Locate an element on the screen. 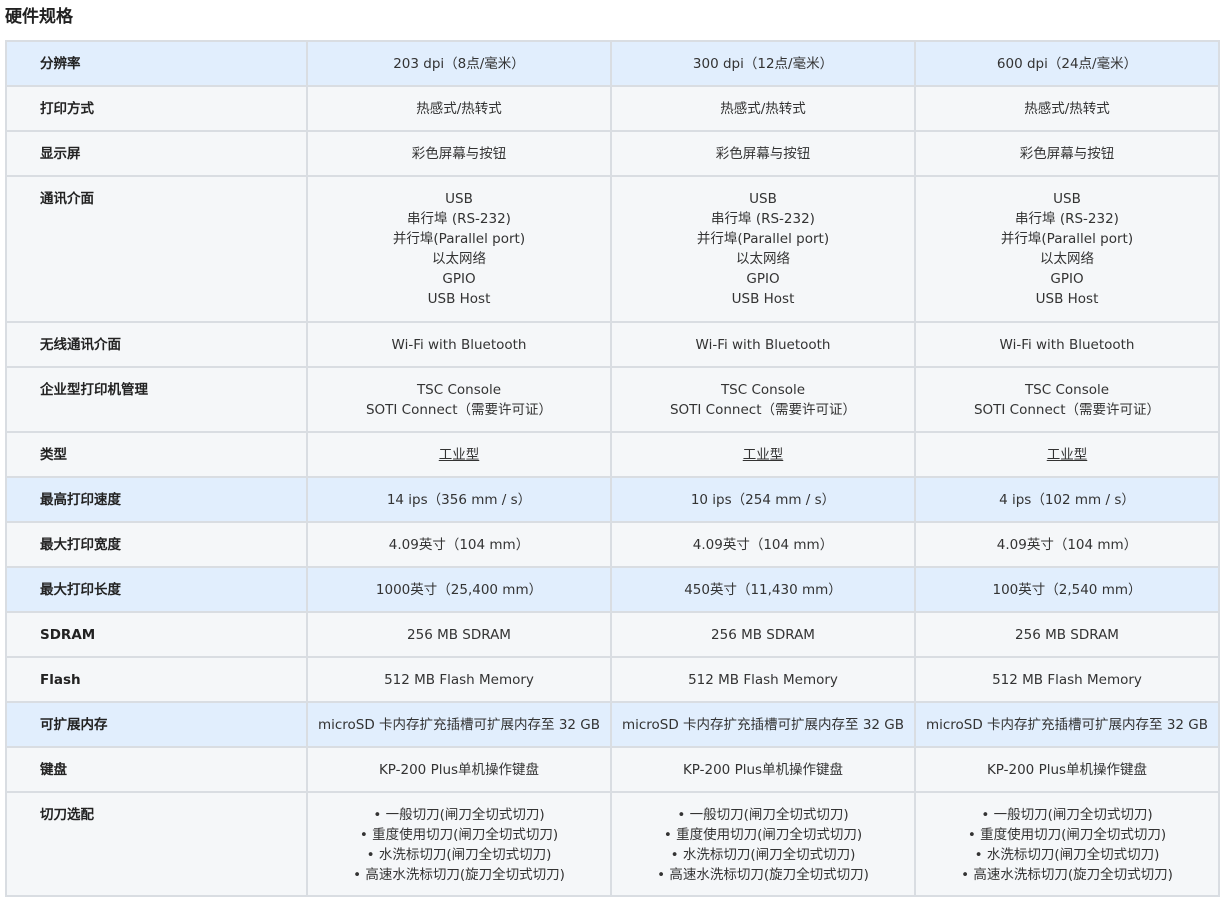 The image size is (1225, 901). spec-value-model-2: 300 dpi（12点/毫米） is located at coordinates (763, 63).